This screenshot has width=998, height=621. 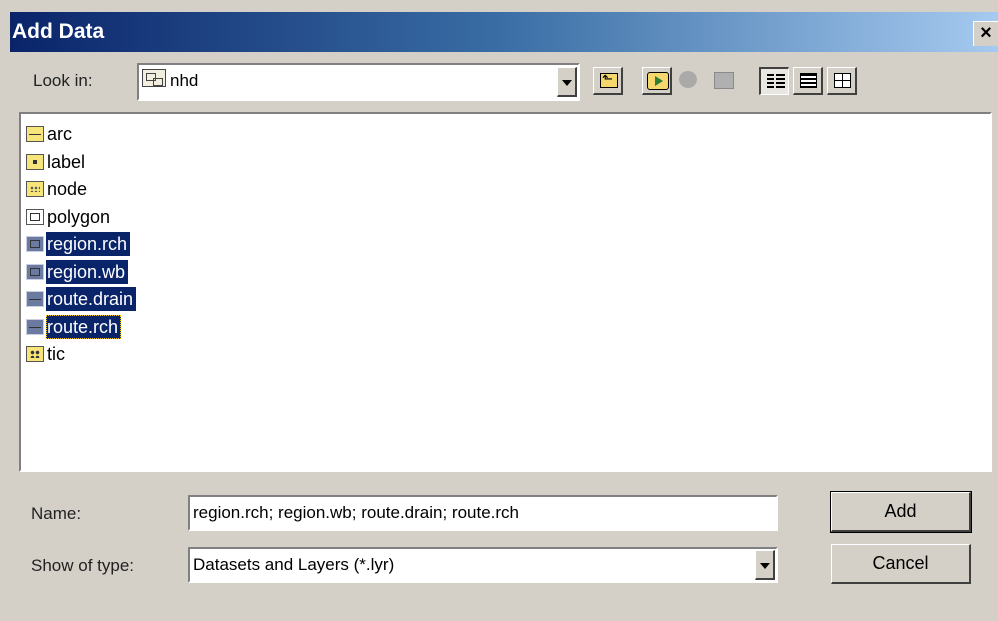 I want to click on node-coverage-icon, so click(x=35, y=189).